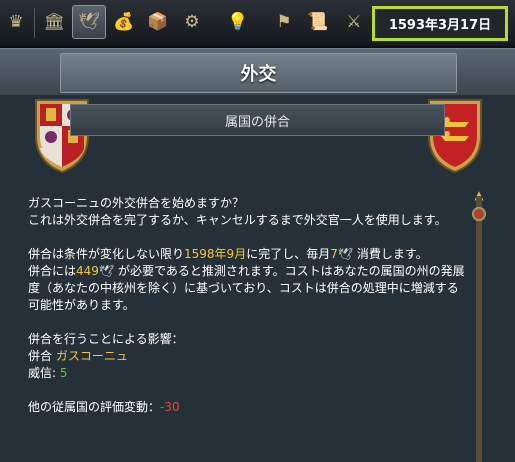 This screenshot has height=462, width=515. I want to click on scroll-thumb, so click(479, 214).